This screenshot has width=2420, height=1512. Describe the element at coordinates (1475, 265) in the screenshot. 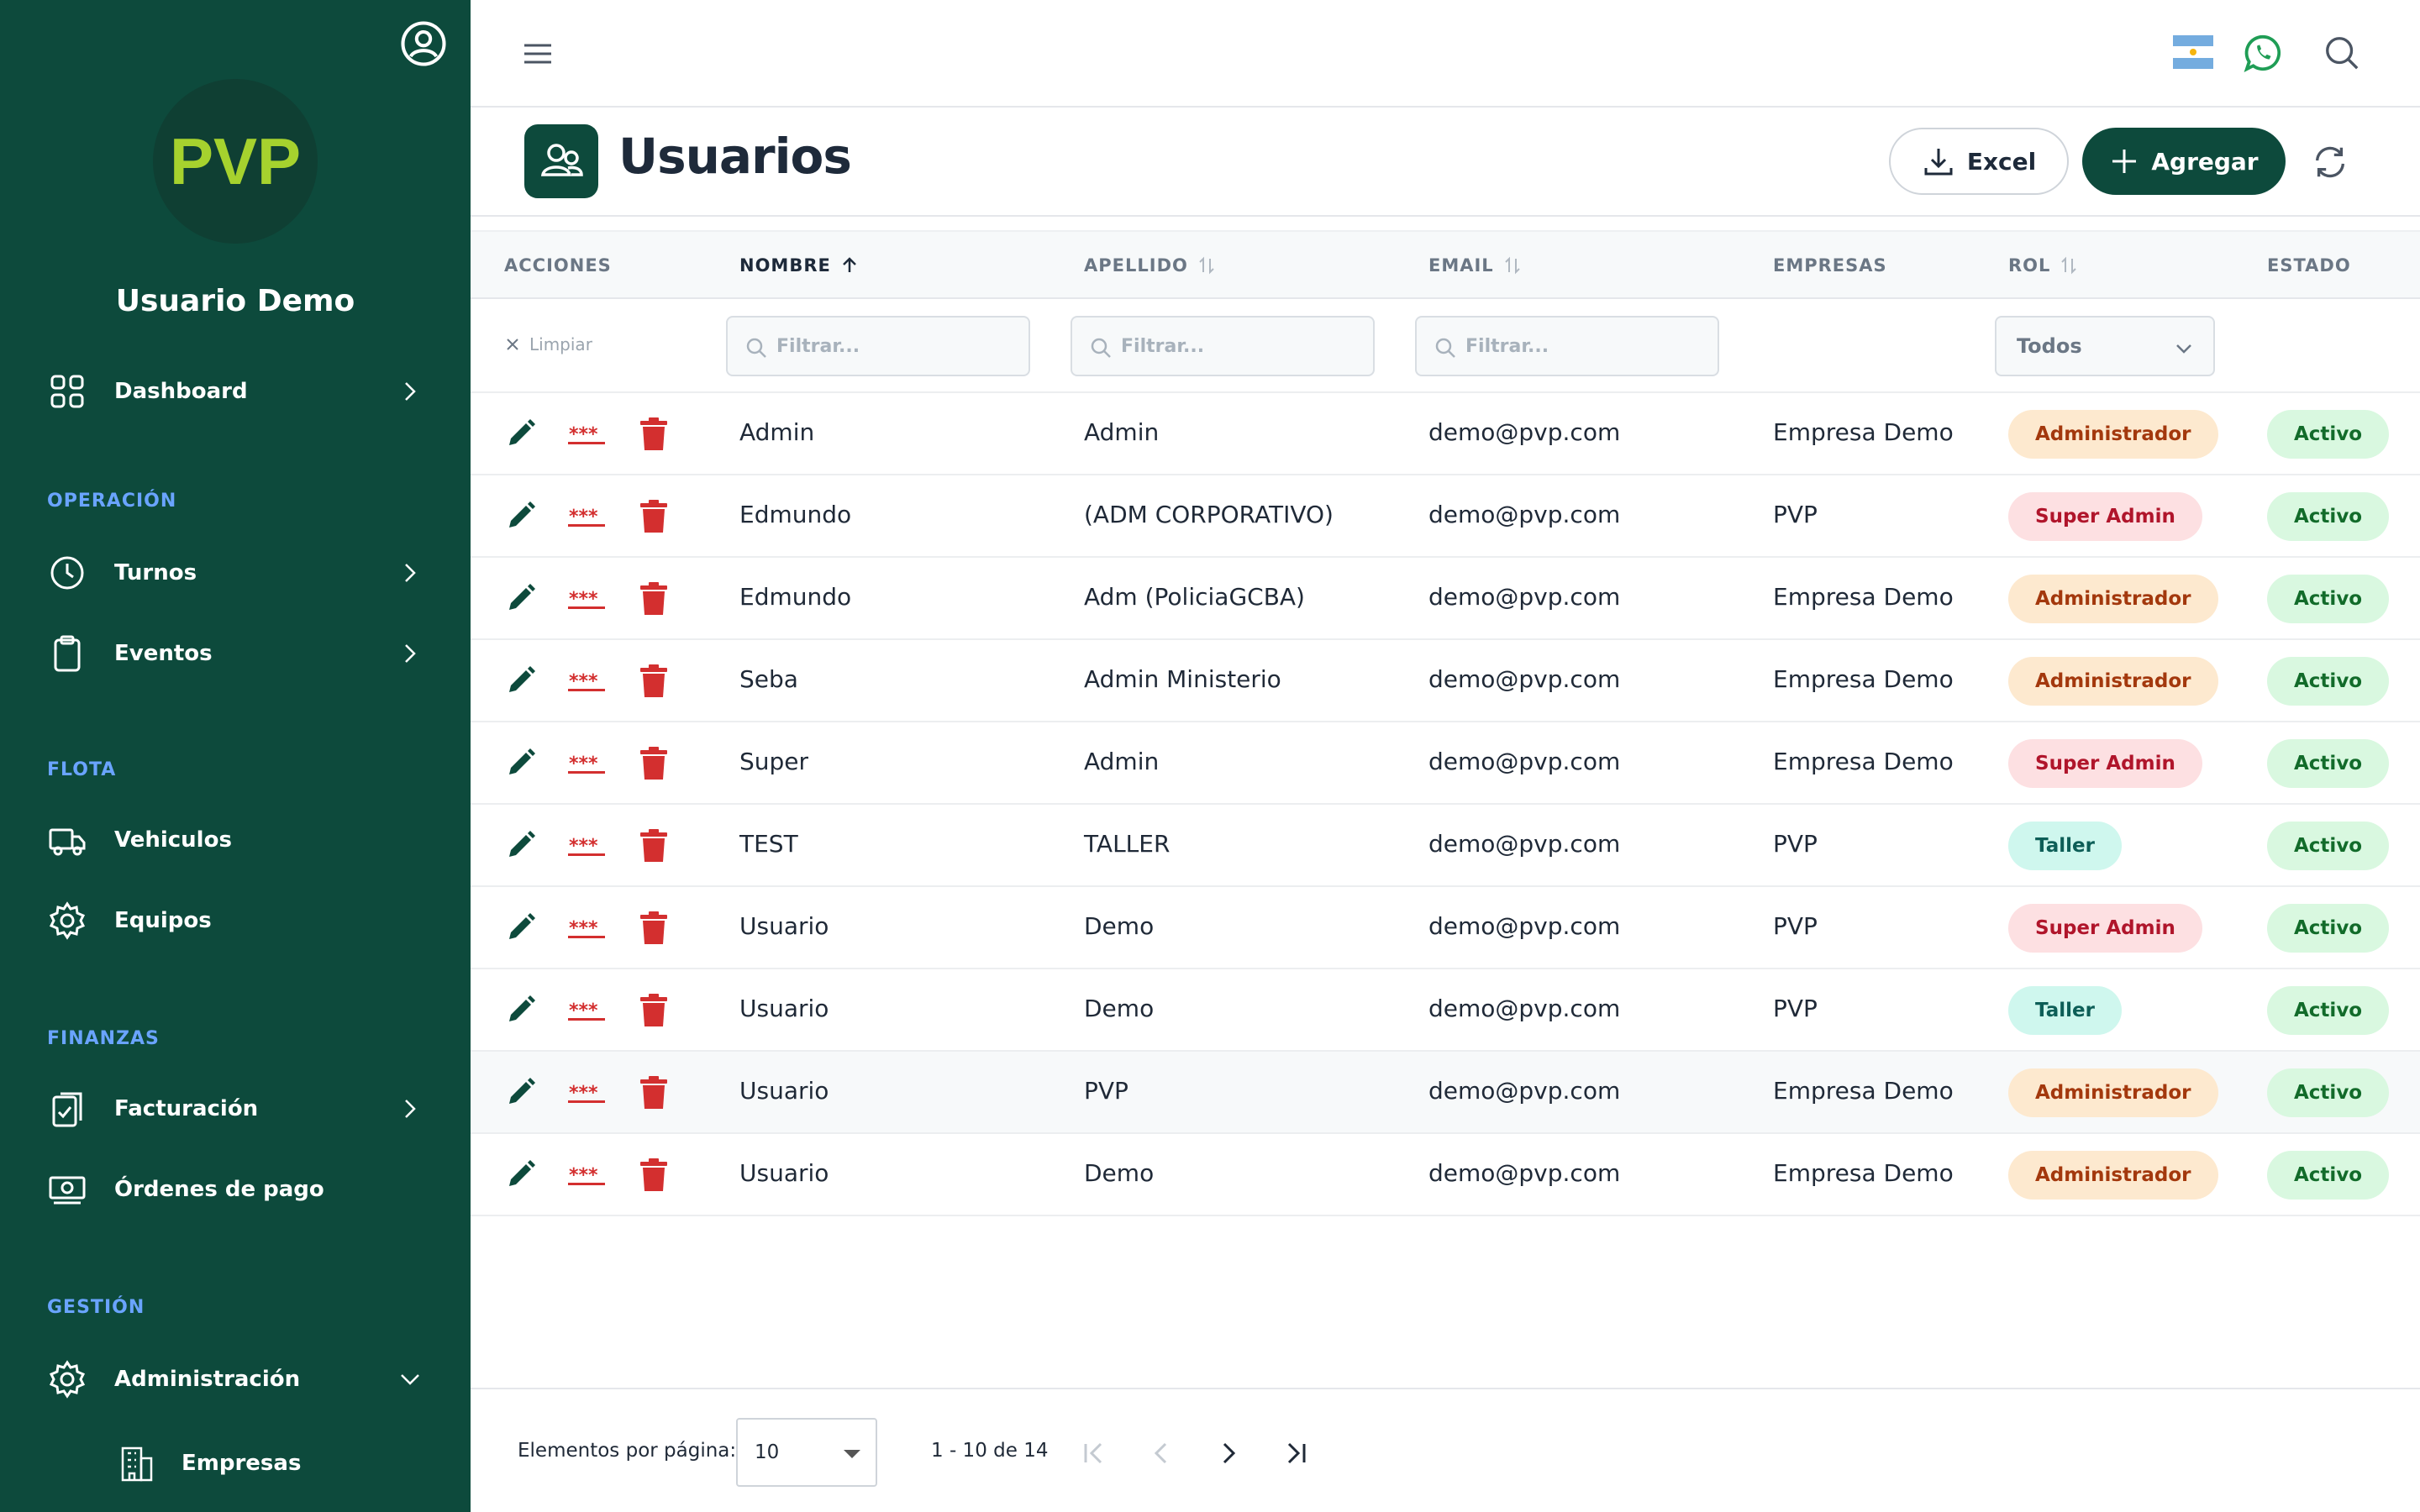

I see `col-email: EMAIL` at that location.